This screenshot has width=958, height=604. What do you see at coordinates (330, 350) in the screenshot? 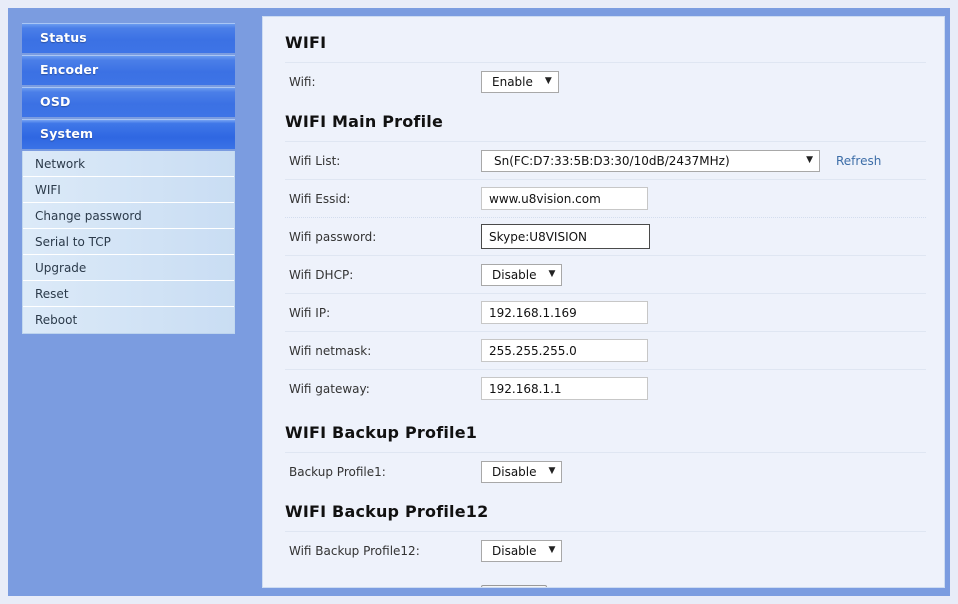
I see `wifi-netmask-label: Wifi netmask:` at bounding box center [330, 350].